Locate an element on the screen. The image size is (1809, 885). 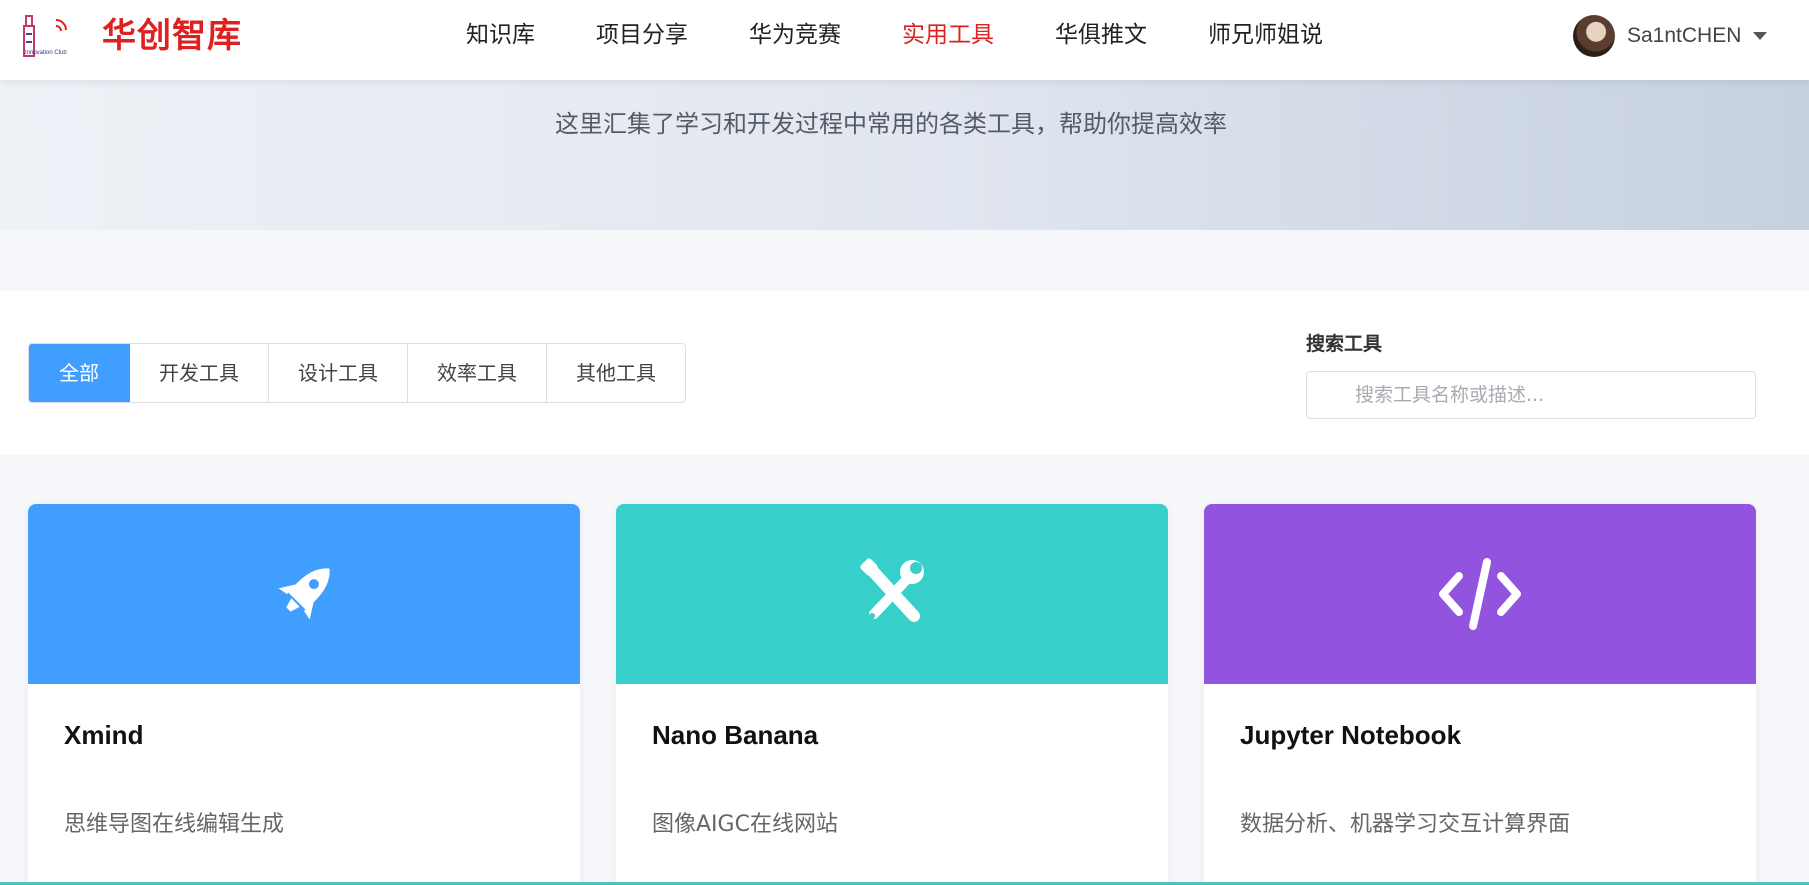
brand-title: 华创智库 is located at coordinates (172, 36).